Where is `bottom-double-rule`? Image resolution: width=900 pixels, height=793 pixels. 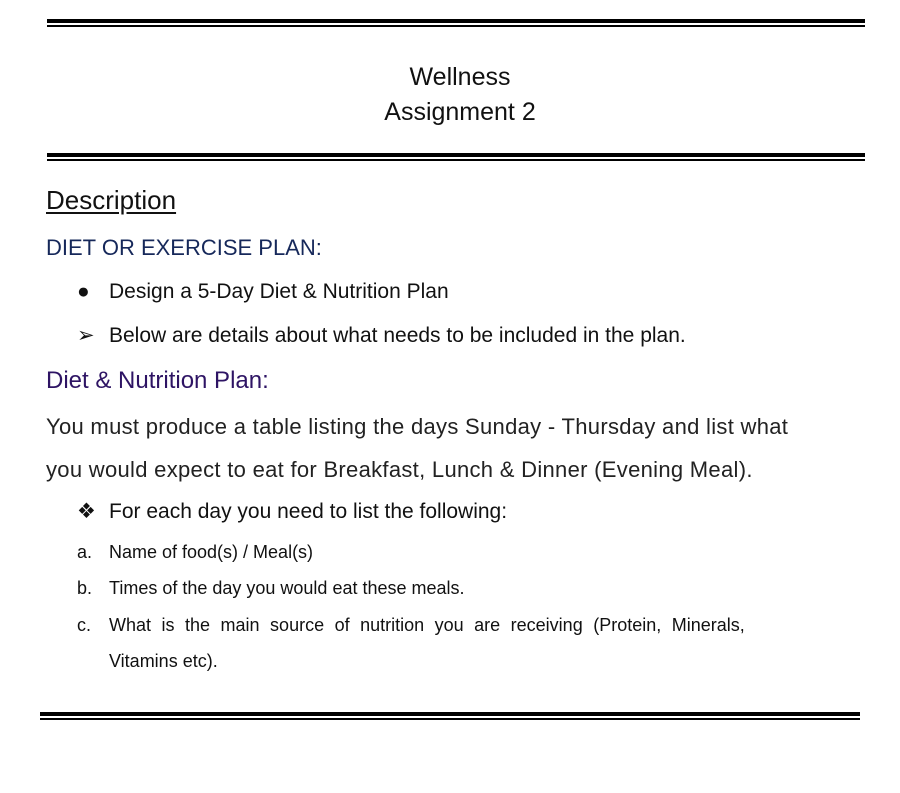 bottom-double-rule is located at coordinates (450, 716).